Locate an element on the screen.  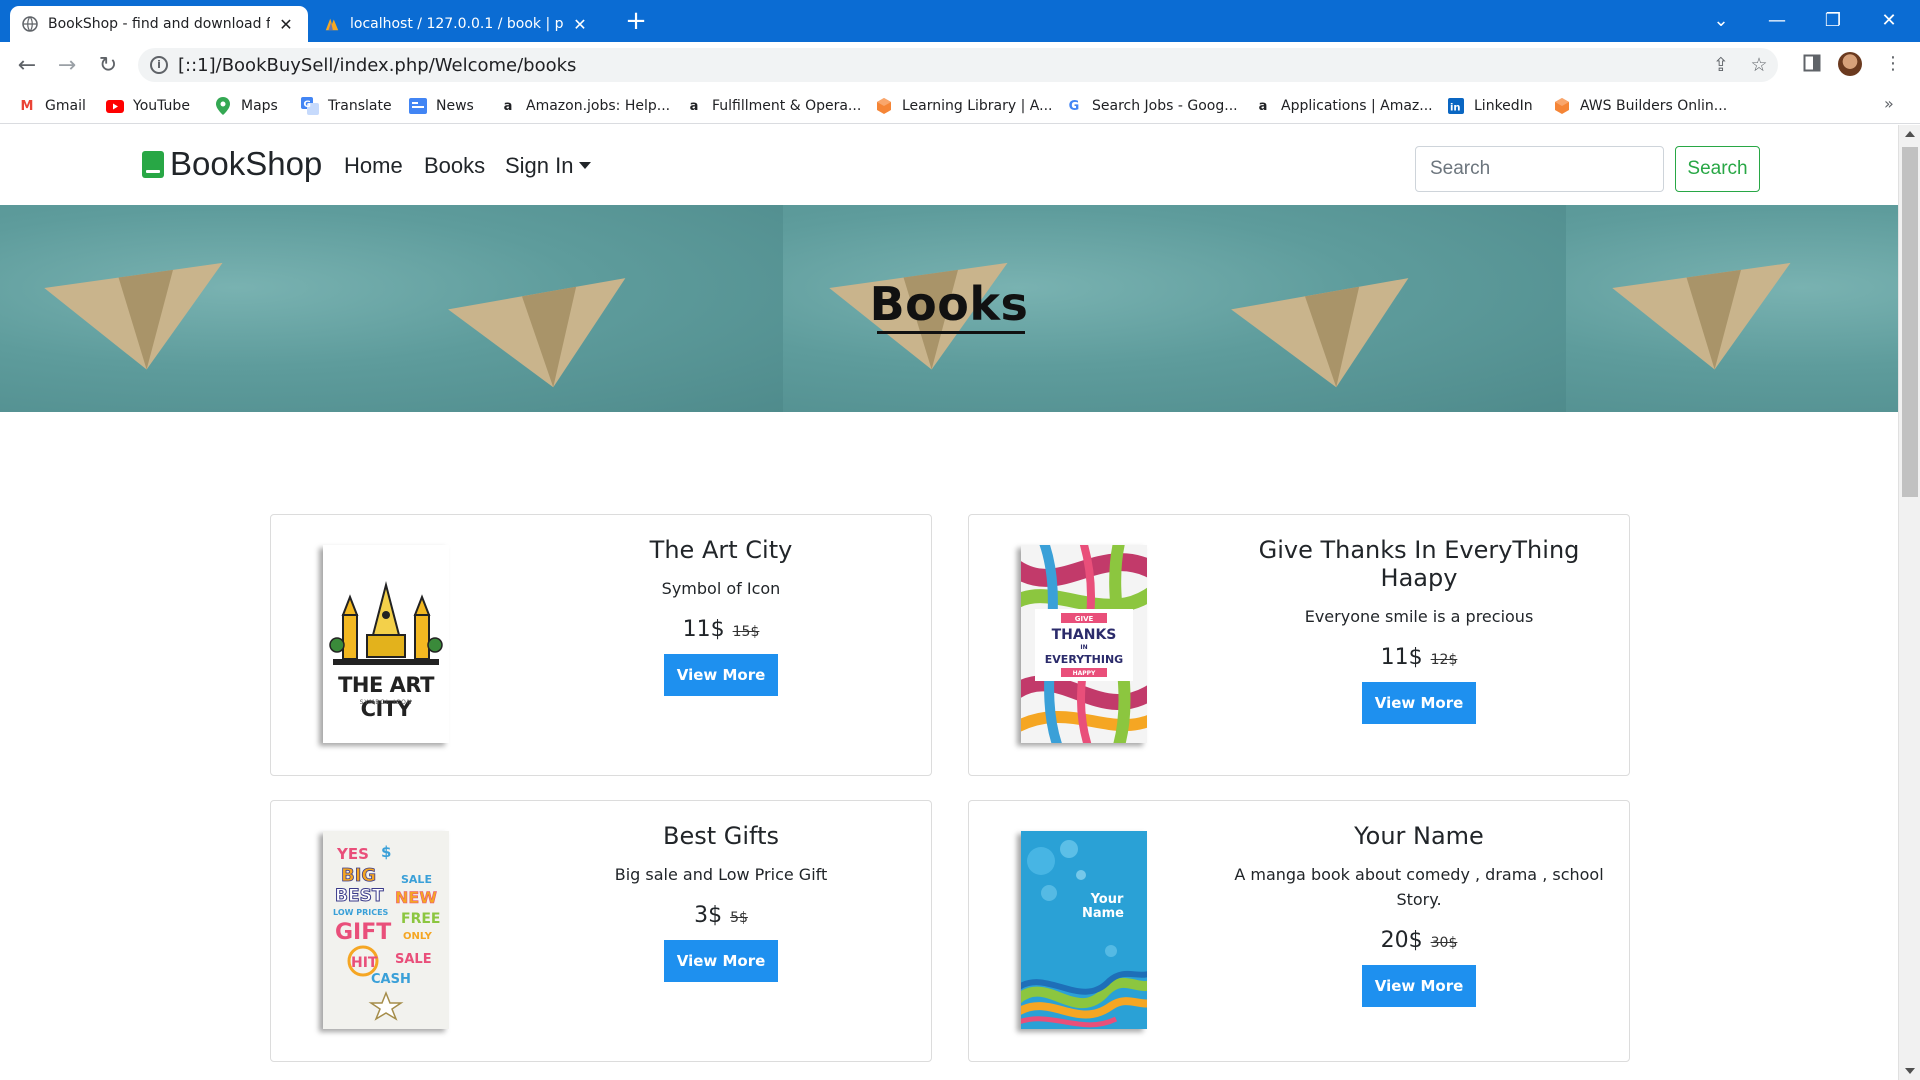
old-price: 12$ is located at coordinates (1444, 660).